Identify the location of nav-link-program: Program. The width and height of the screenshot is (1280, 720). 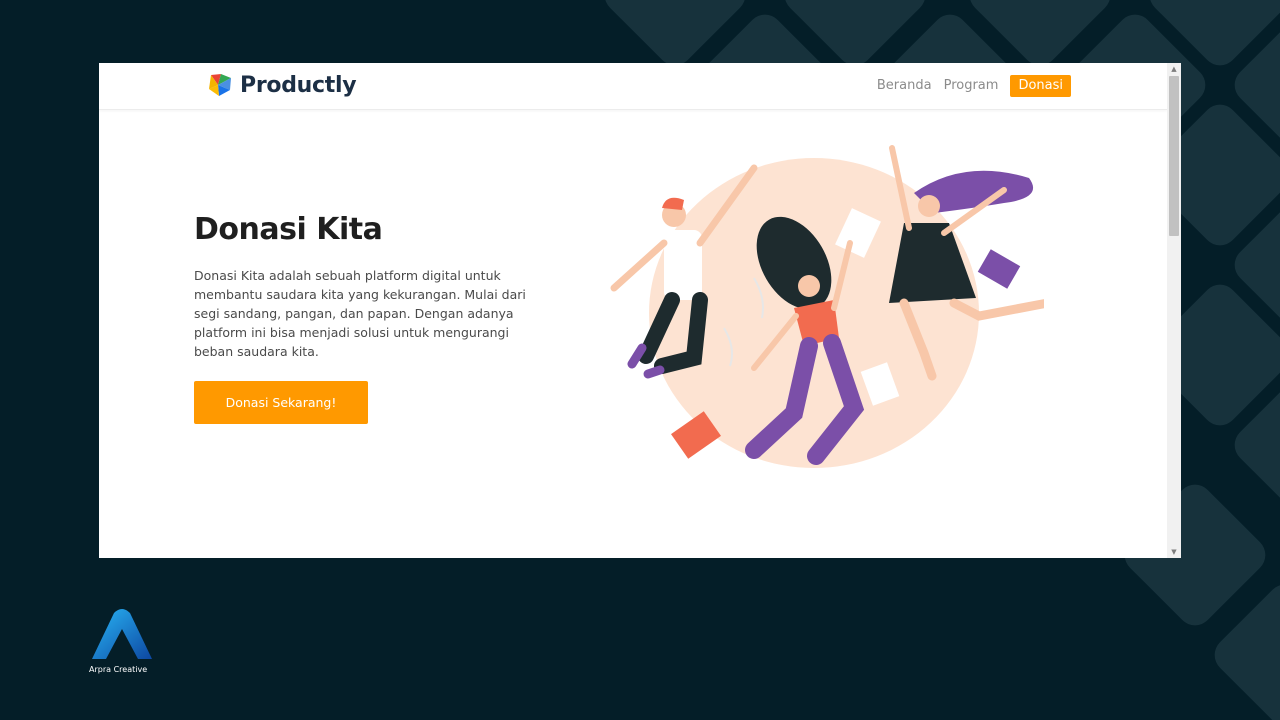
(971, 86).